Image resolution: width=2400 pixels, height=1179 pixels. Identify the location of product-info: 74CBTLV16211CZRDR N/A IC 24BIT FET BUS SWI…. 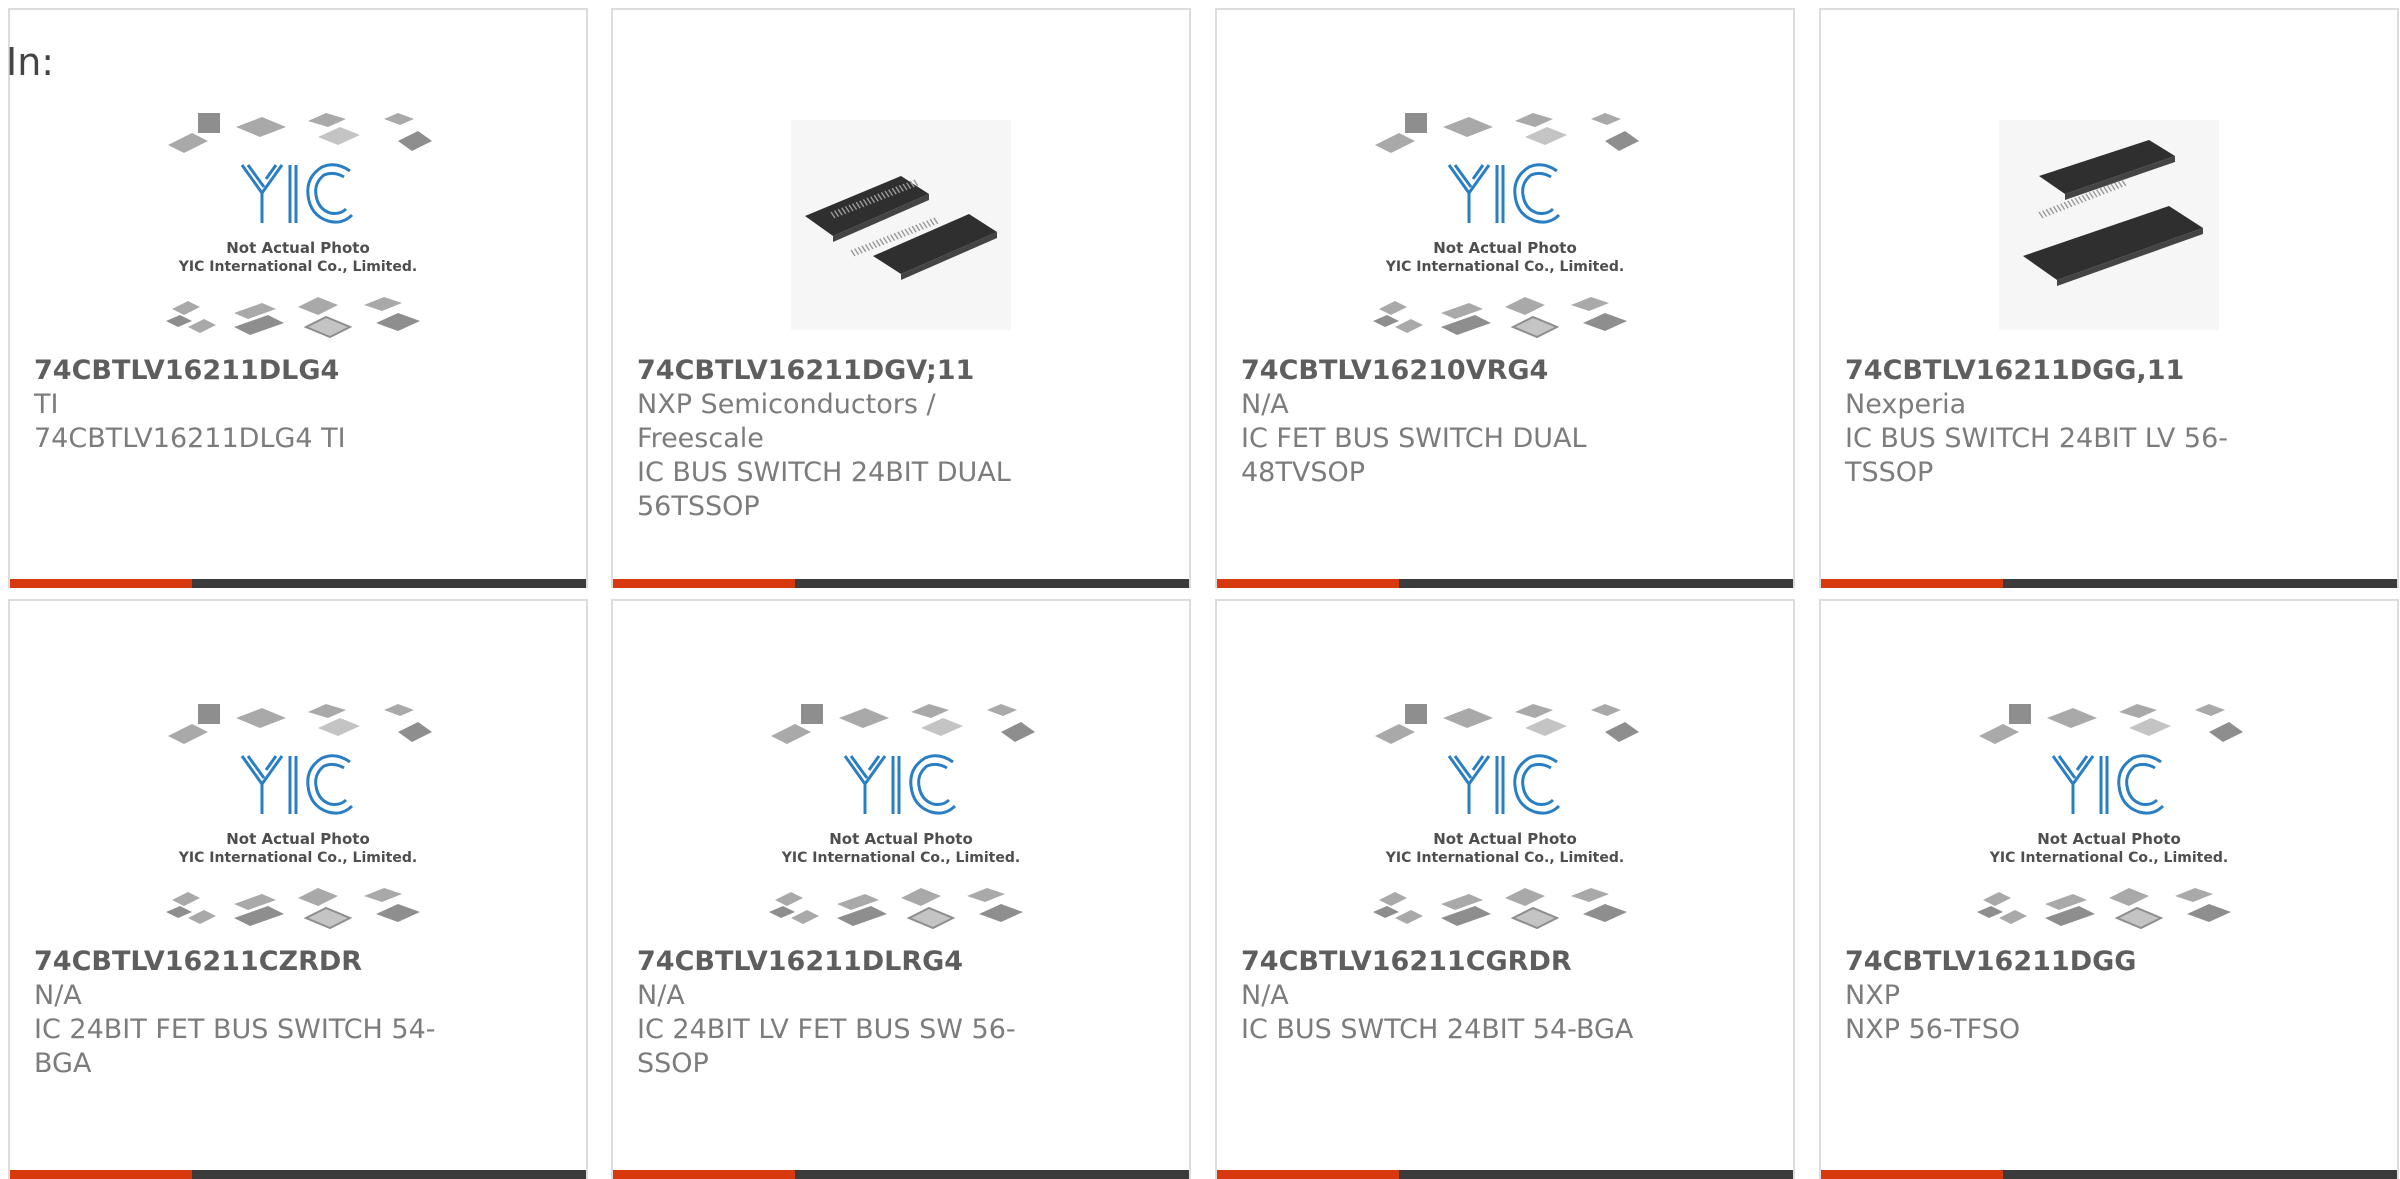
(298, 1013).